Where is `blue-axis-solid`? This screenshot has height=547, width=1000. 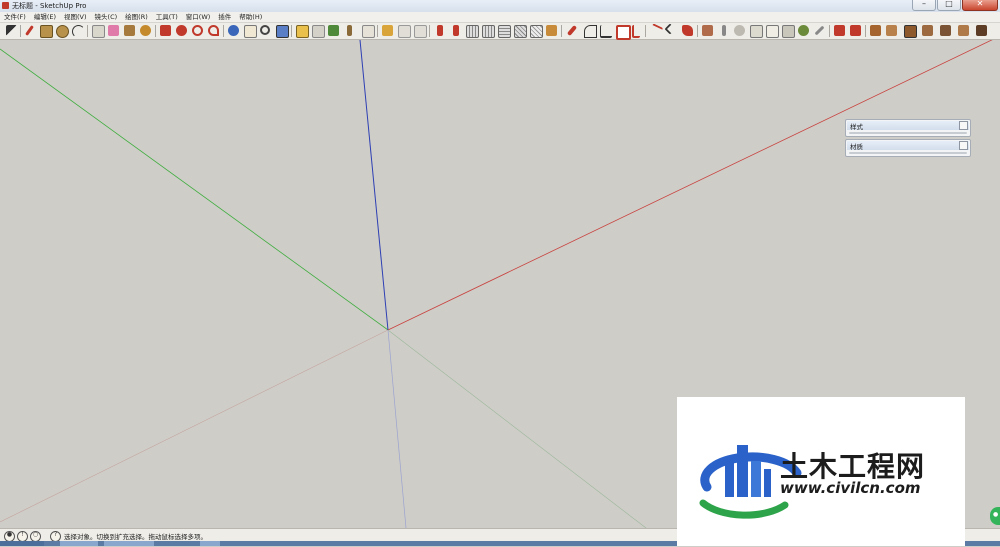 blue-axis-solid is located at coordinates (374, 185).